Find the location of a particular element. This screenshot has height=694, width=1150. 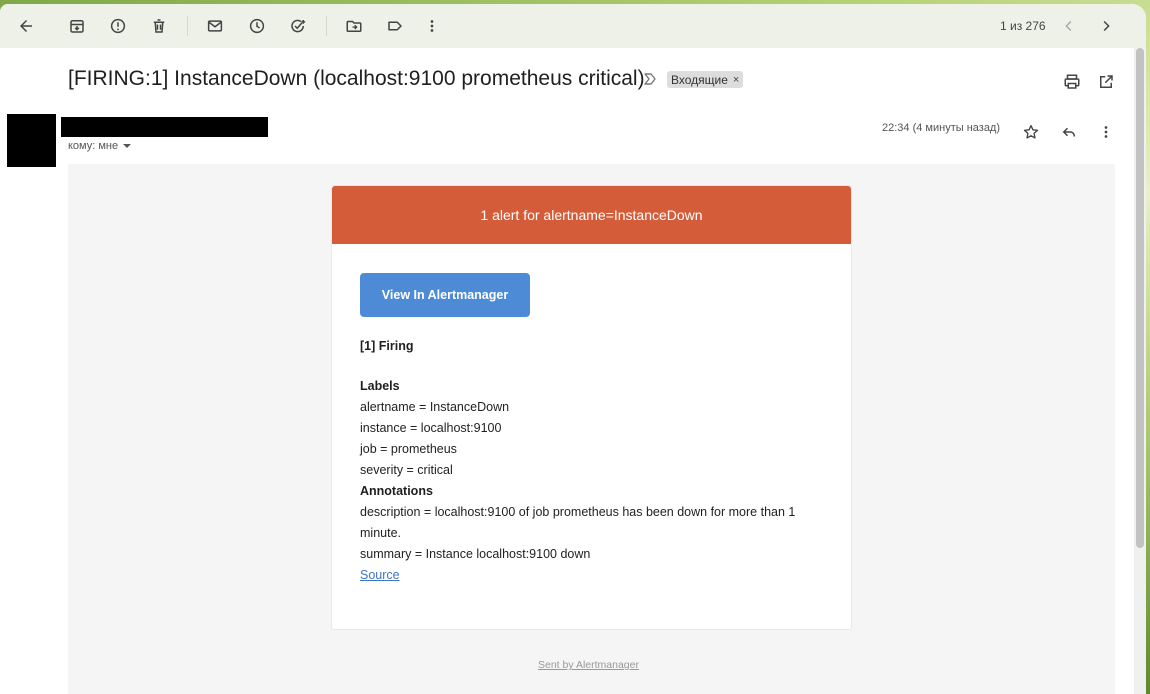

source-link: Source is located at coordinates (380, 575).